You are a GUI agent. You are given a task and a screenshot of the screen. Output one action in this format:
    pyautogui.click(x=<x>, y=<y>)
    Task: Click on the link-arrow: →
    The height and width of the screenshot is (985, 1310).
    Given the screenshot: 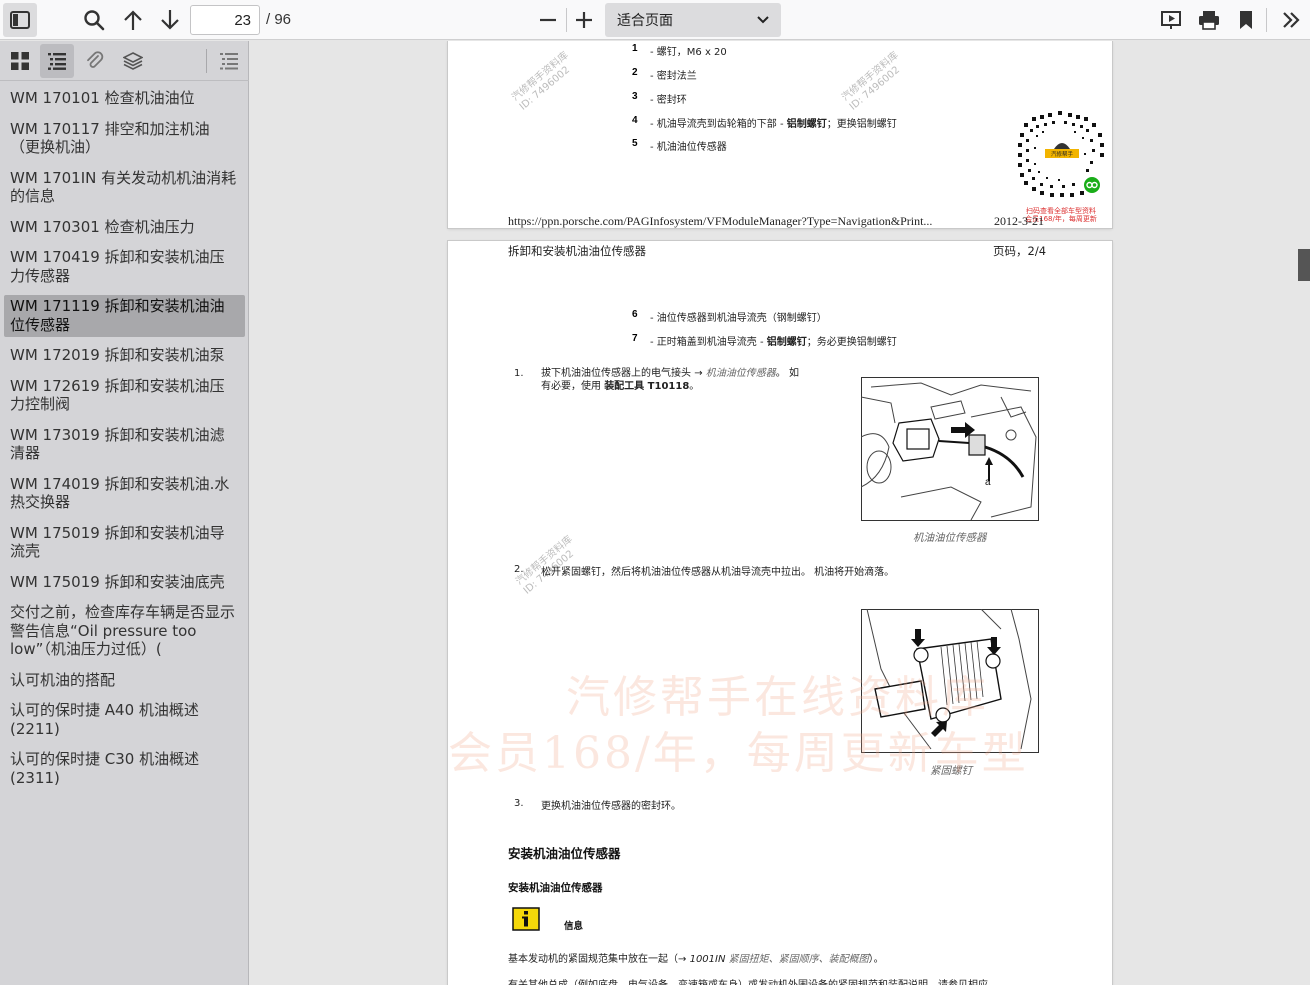 What is the action you would take?
    pyautogui.click(x=682, y=959)
    